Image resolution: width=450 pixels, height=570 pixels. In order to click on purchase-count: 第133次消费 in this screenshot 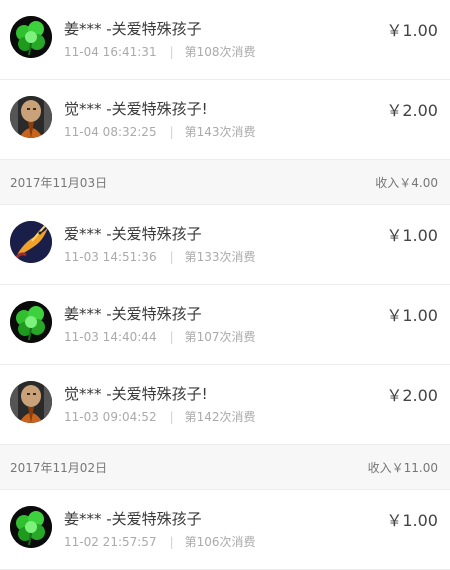, I will do `click(220, 257)`.